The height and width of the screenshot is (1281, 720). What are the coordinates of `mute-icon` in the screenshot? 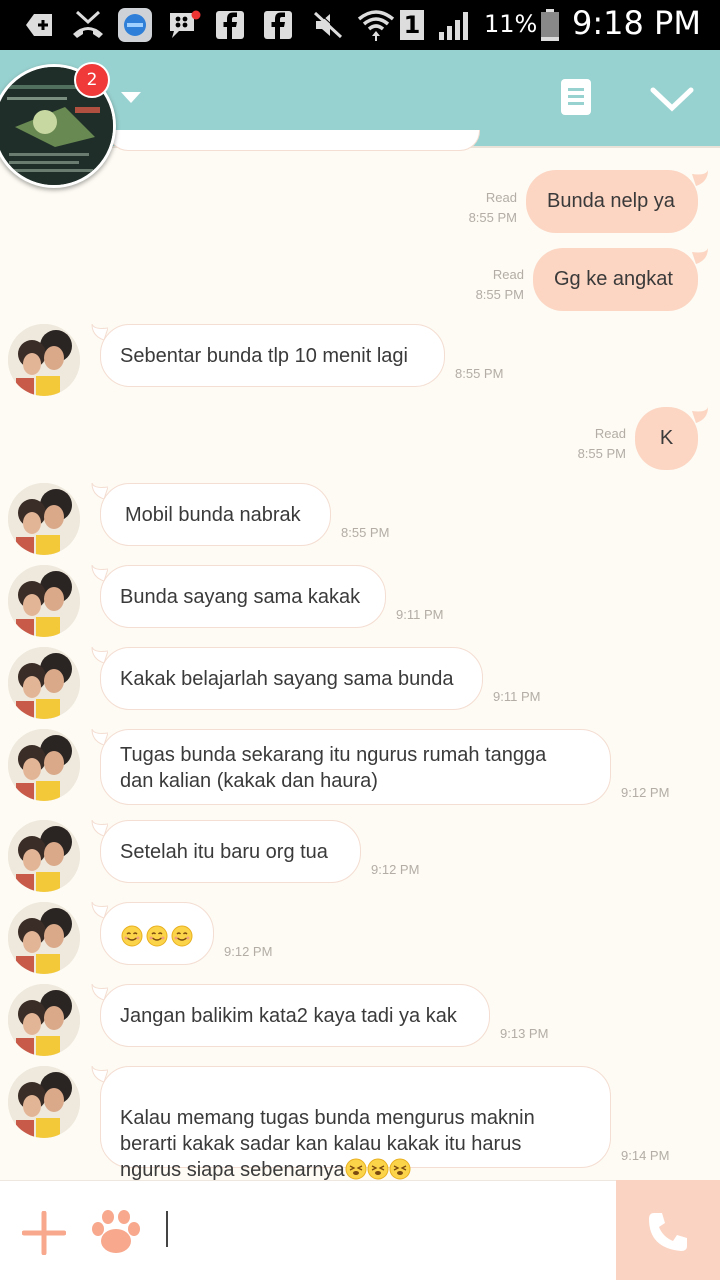 It's located at (328, 25).